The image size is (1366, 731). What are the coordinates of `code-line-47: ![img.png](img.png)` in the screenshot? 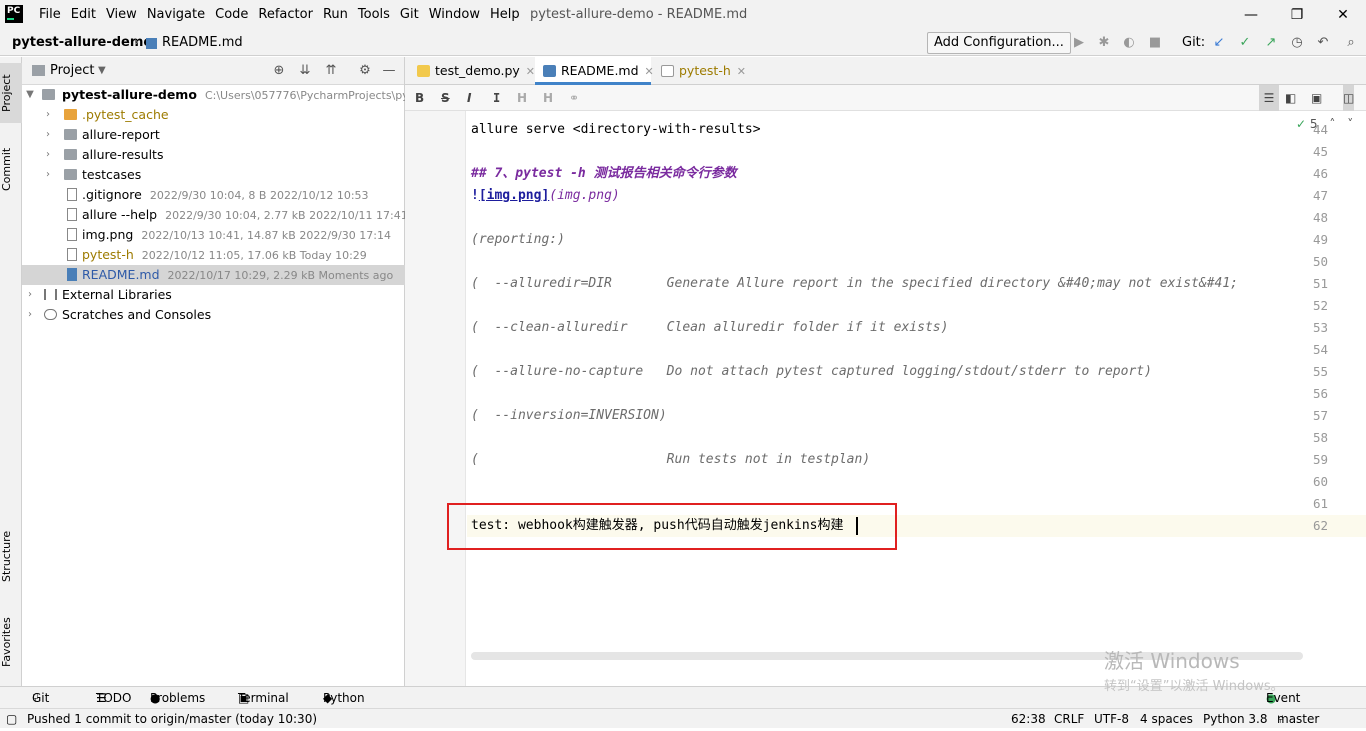 It's located at (545, 196).